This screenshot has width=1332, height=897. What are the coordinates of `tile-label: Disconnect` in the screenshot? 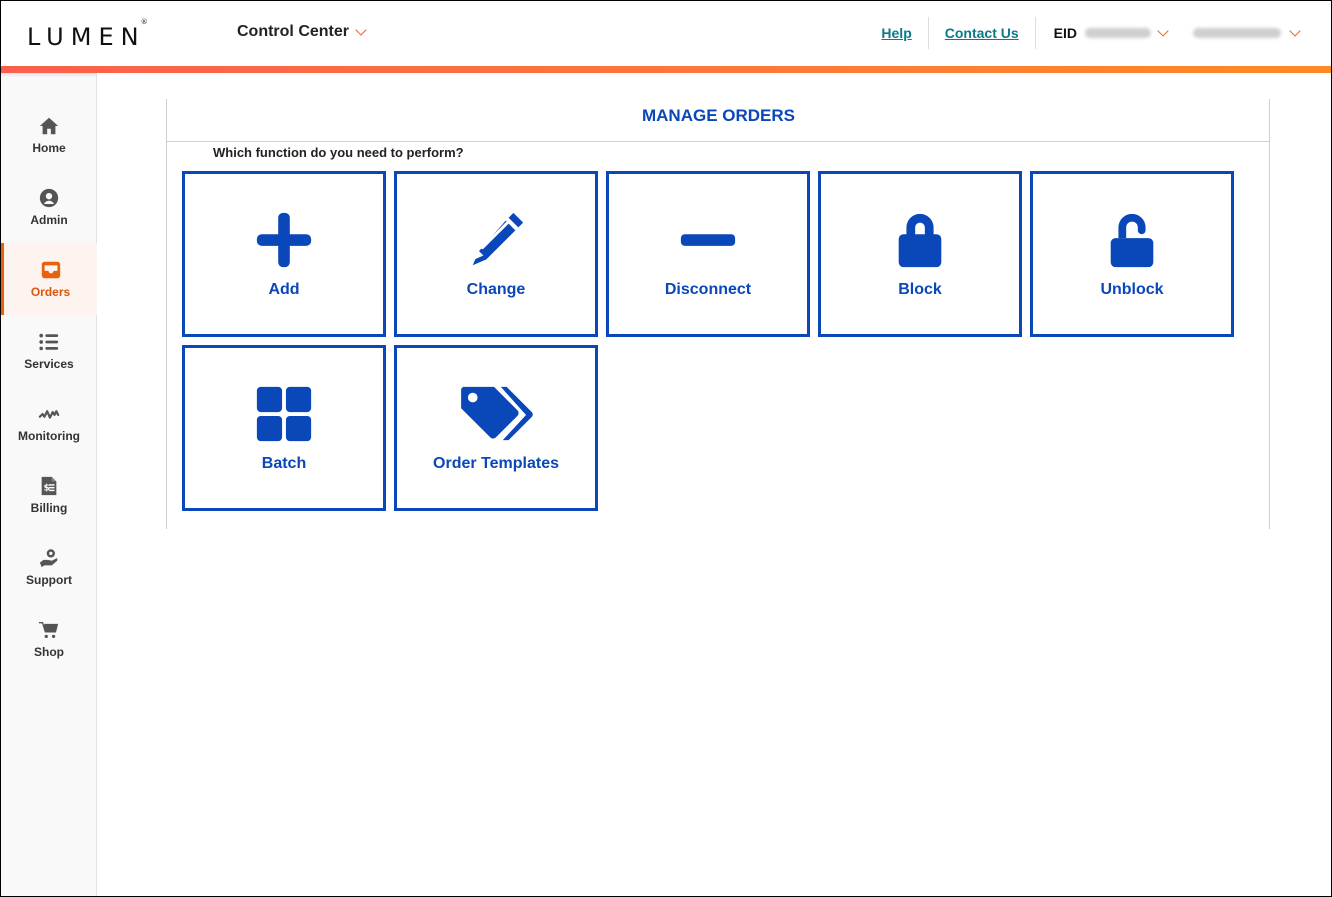 It's located at (708, 289).